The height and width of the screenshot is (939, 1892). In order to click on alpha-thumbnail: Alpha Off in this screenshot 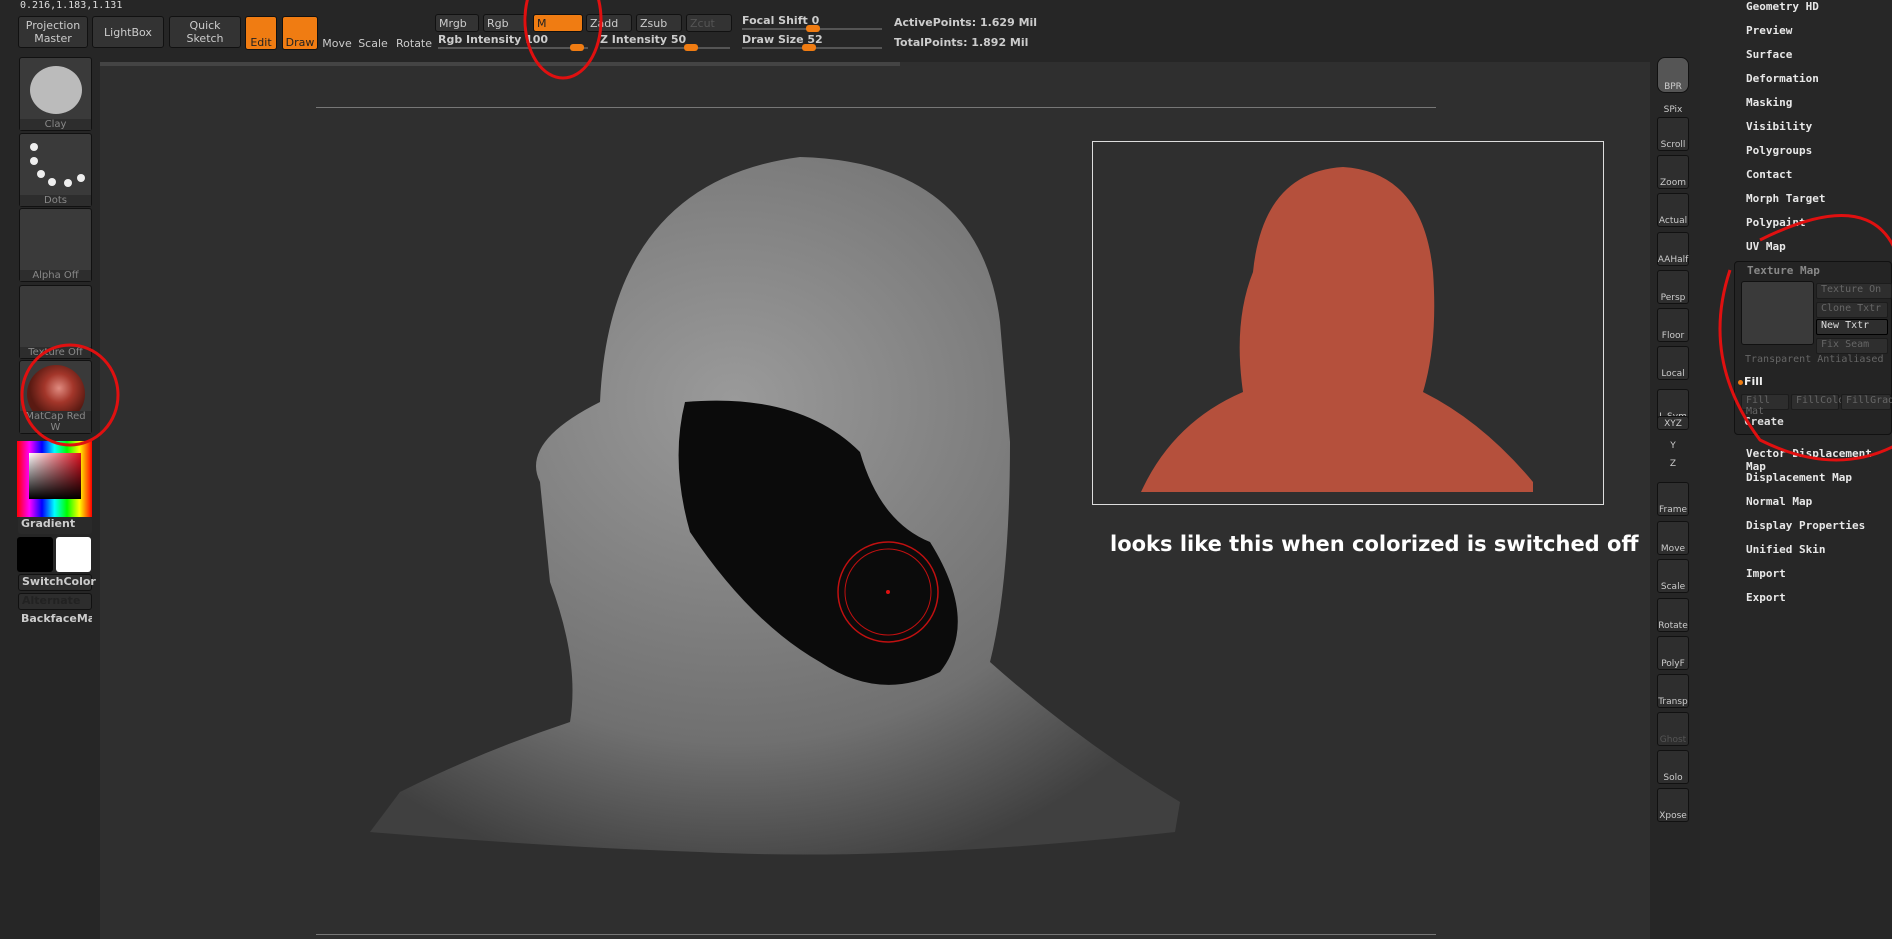, I will do `click(55, 245)`.